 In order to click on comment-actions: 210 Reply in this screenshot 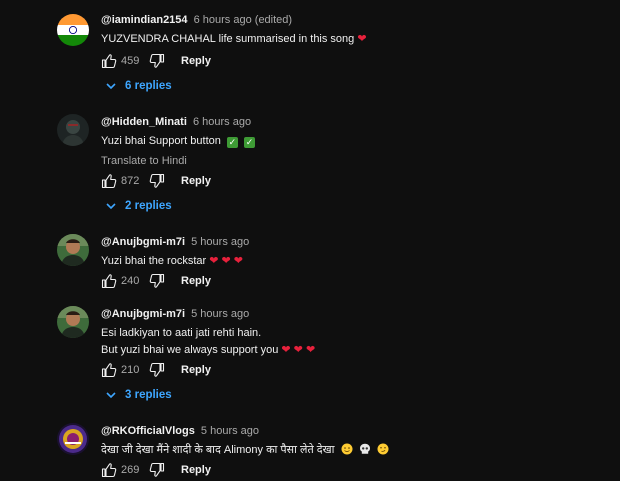, I will do `click(156, 370)`.